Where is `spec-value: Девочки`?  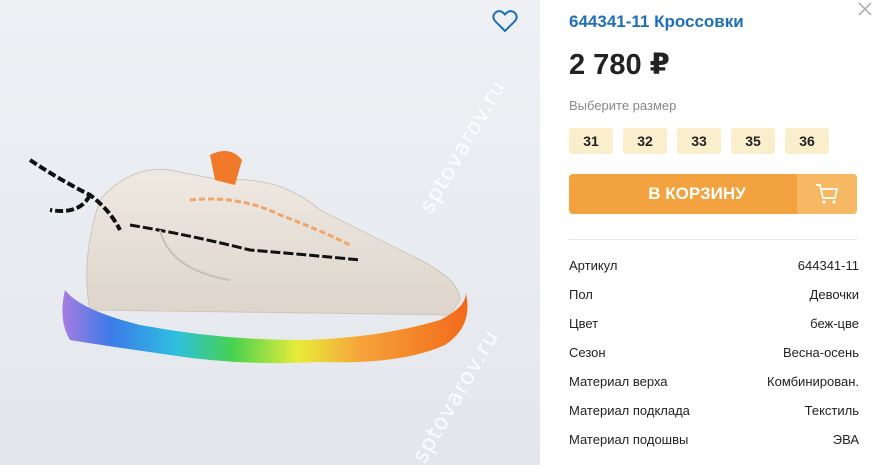
spec-value: Девочки is located at coordinates (834, 294).